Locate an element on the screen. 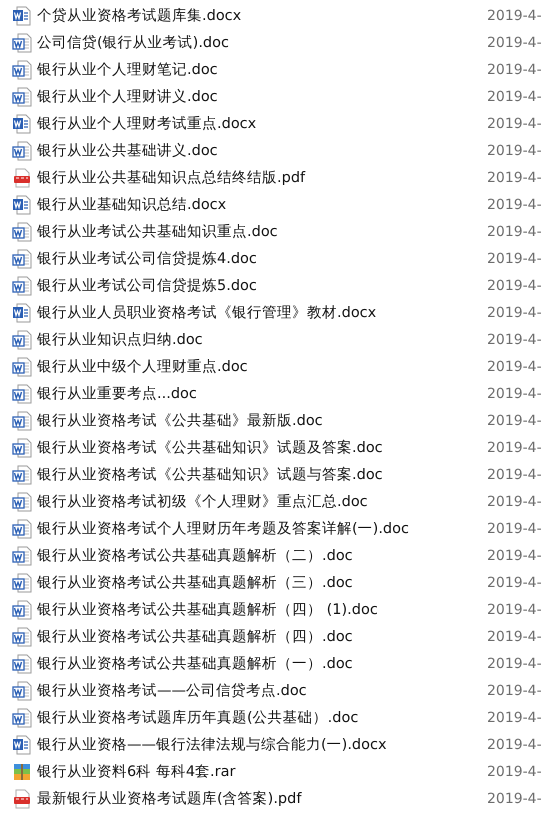 The width and height of the screenshot is (548, 814). file-name: 银行从业资格考试《公共基础》最新版.doc is located at coordinates (180, 420).